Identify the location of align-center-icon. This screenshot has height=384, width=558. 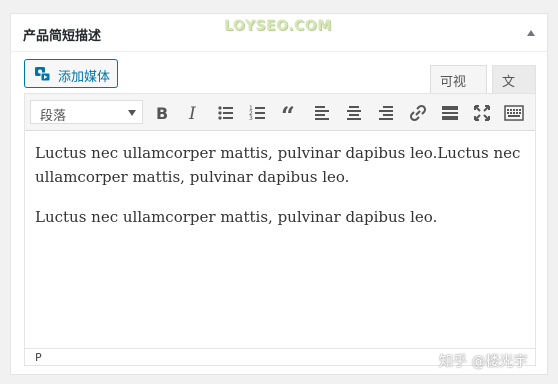
(354, 113).